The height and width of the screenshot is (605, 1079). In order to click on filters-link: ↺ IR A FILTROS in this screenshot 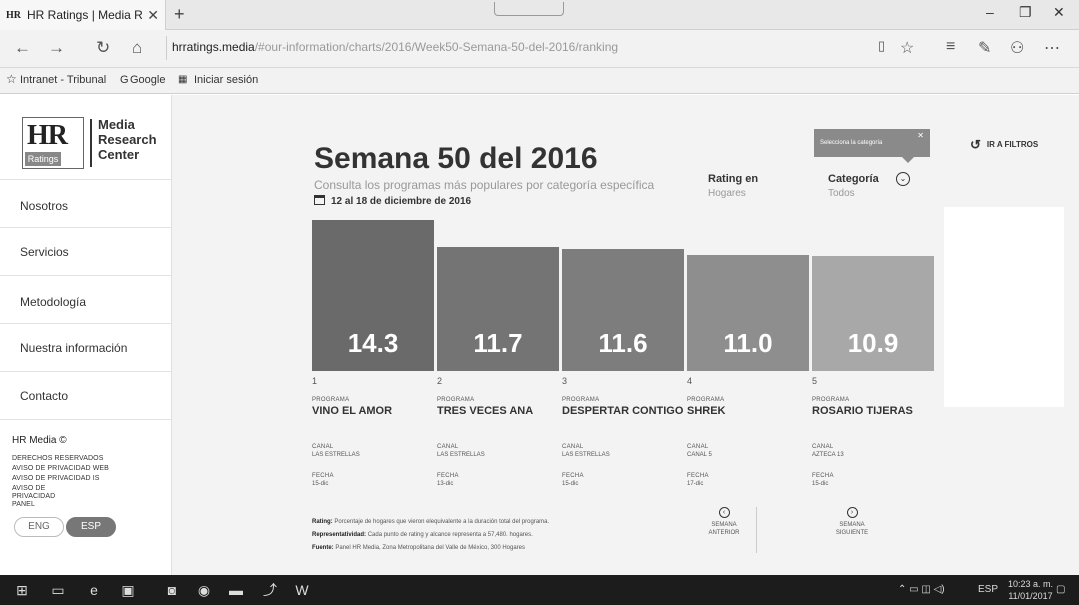, I will do `click(1004, 145)`.